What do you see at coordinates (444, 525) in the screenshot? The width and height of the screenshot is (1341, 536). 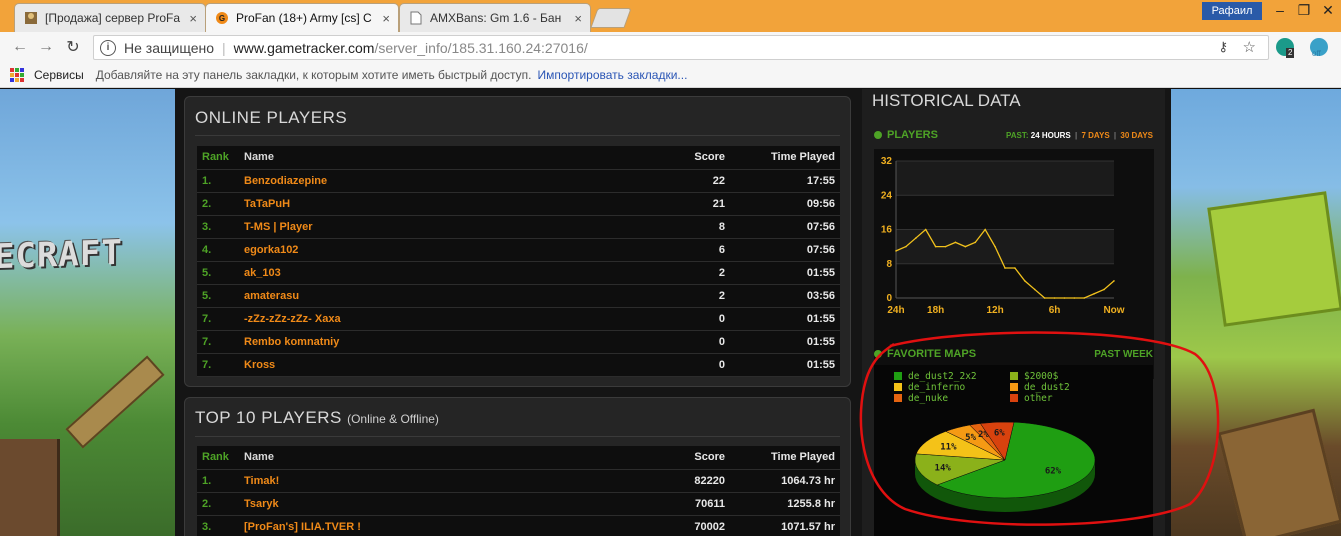 I see `player-name-link: [ProFan's] ILIA.TVER !` at bounding box center [444, 525].